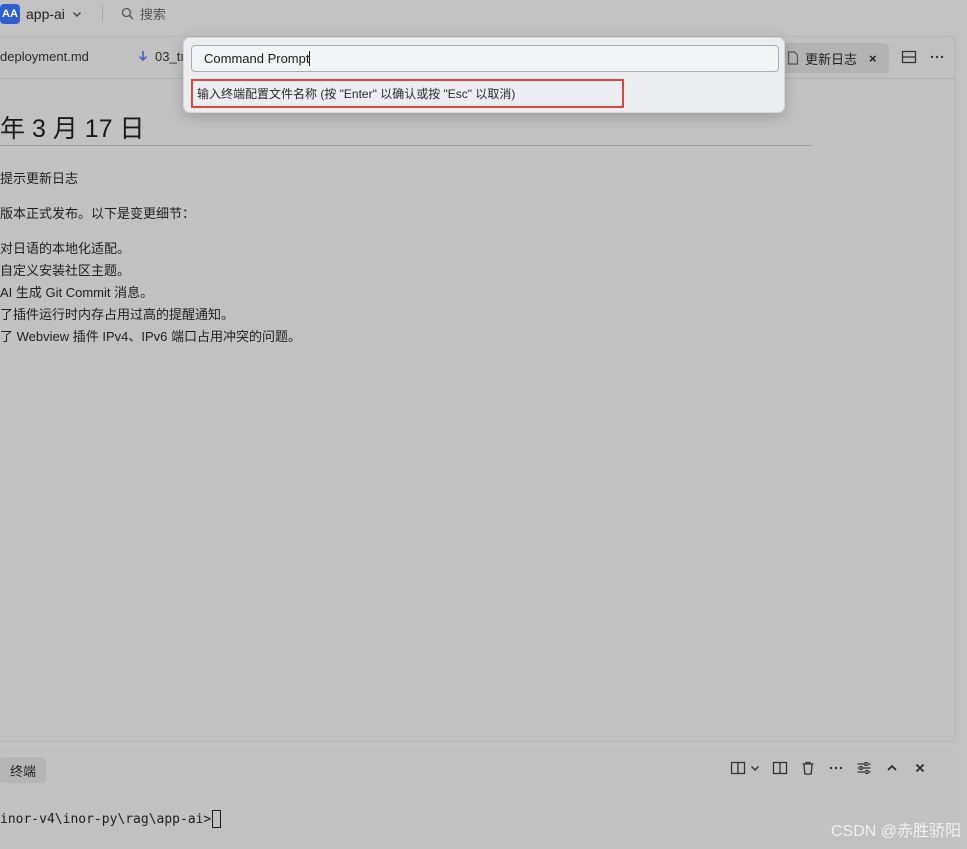 The image size is (967, 849). What do you see at coordinates (864, 768) in the screenshot?
I see `settings-sliders-icon` at bounding box center [864, 768].